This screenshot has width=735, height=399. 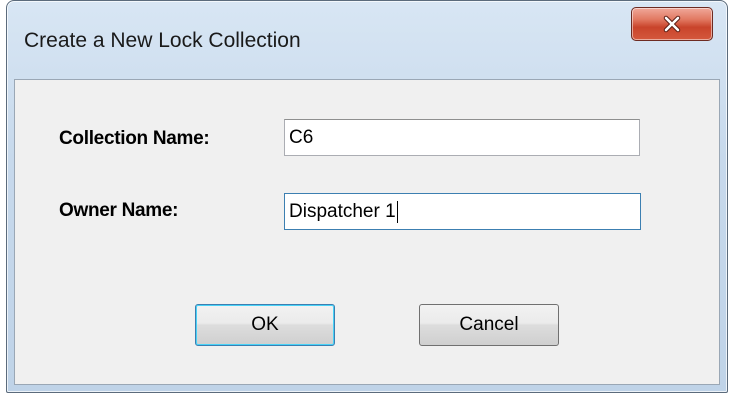 I want to click on window-title: Create a New Lock Collection, so click(x=162, y=40).